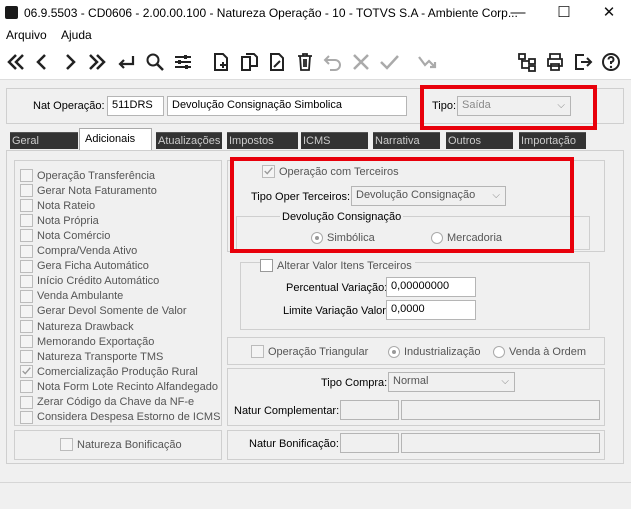 The height and width of the screenshot is (509, 631). What do you see at coordinates (548, 351) in the screenshot?
I see `venda-ordem-label: Venda à Ordem` at bounding box center [548, 351].